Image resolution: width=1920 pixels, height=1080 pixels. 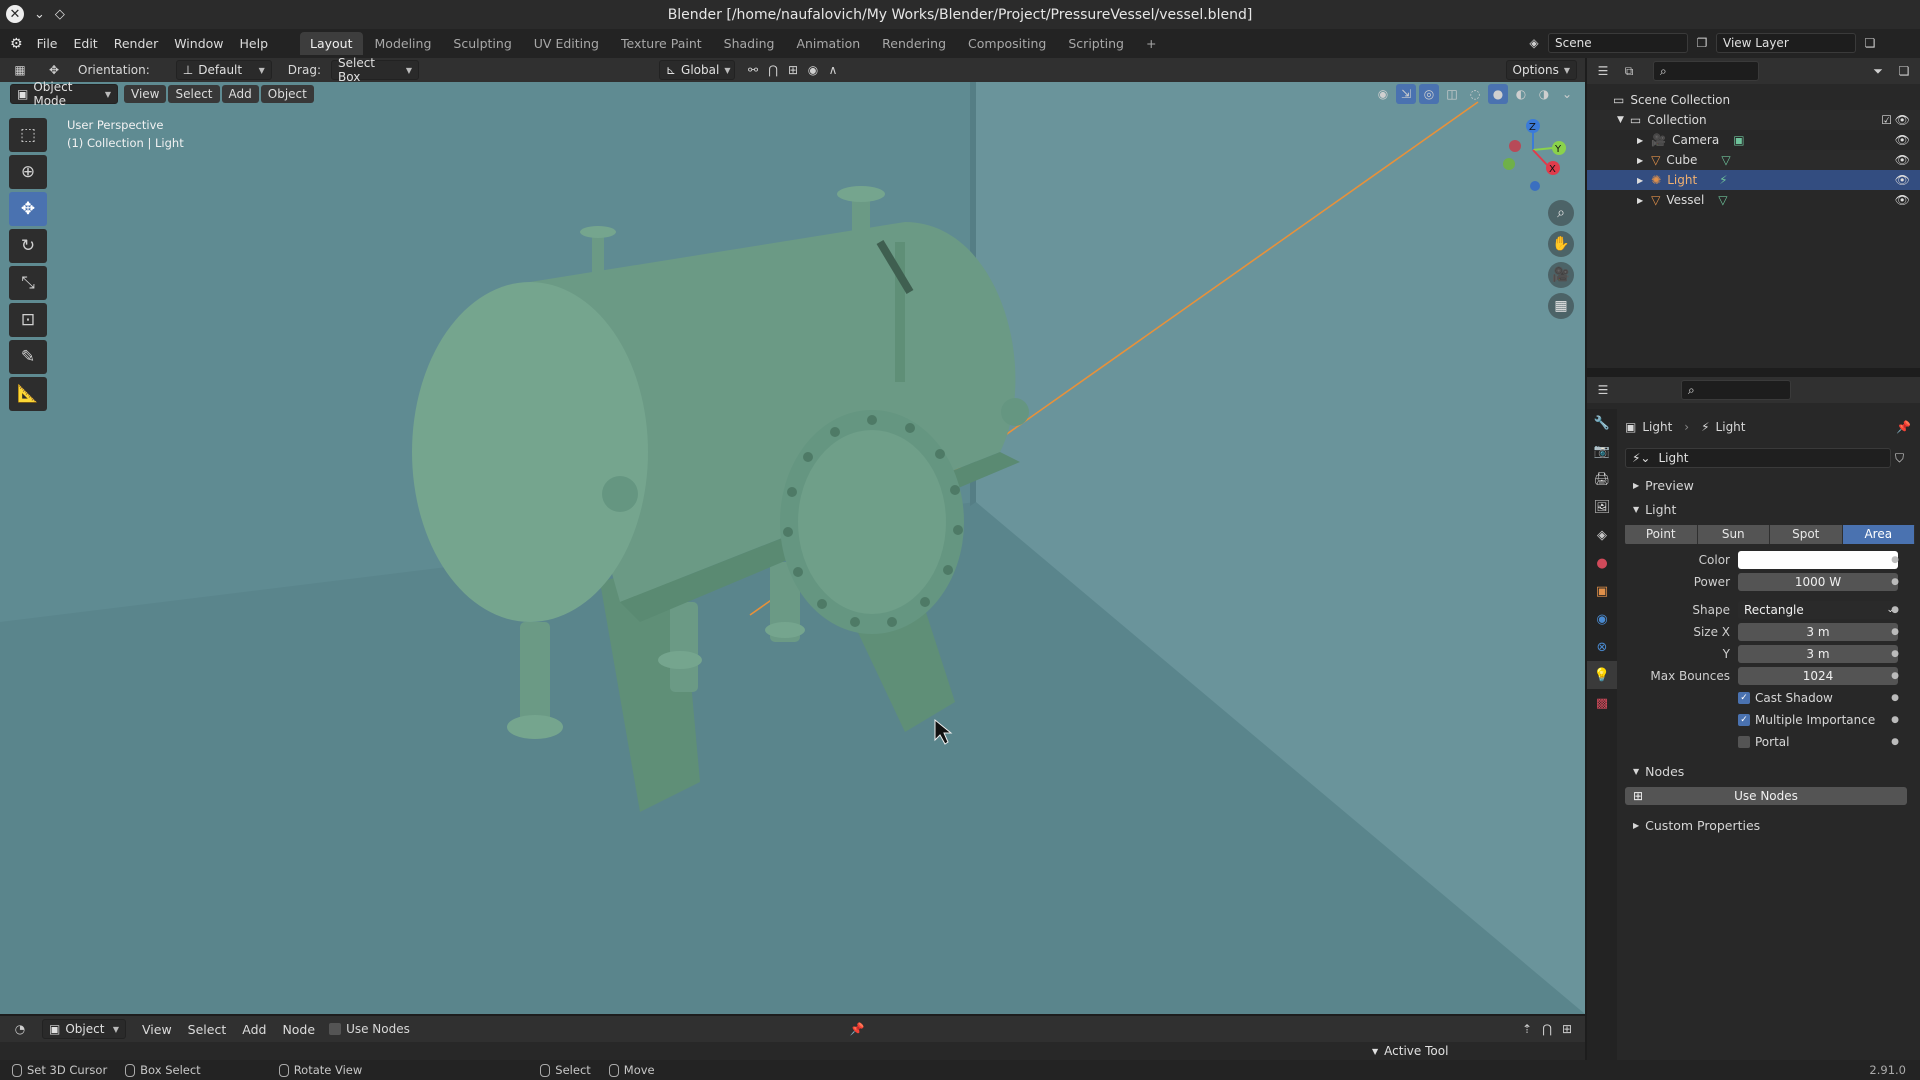 What do you see at coordinates (28, 357) in the screenshot?
I see `annotate-tool-icon: ✎` at bounding box center [28, 357].